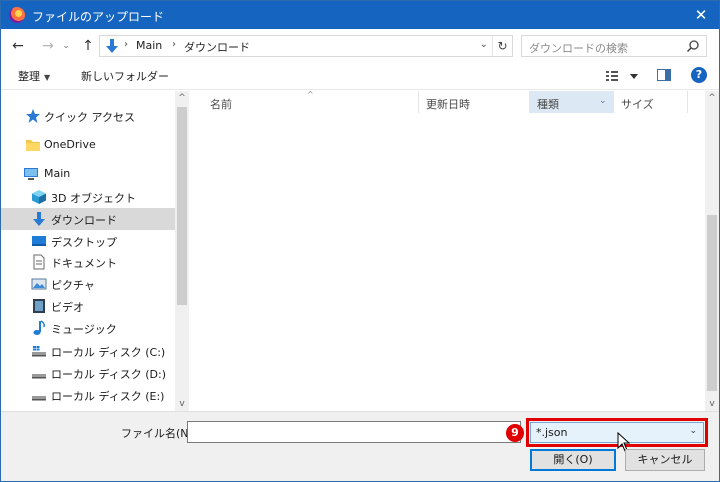 Image resolution: width=720 pixels, height=482 pixels. I want to click on nav-item-quick-access: クイック アクセス, so click(88, 116).